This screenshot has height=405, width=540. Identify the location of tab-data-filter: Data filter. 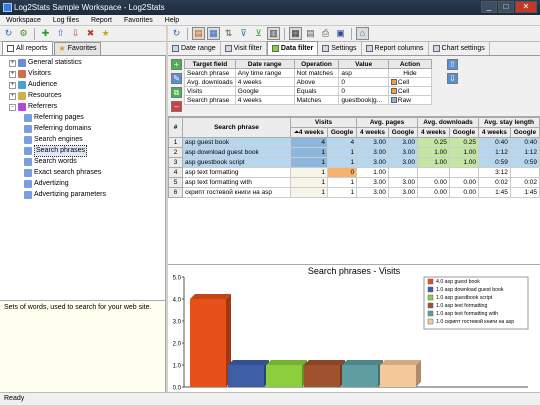
(292, 48).